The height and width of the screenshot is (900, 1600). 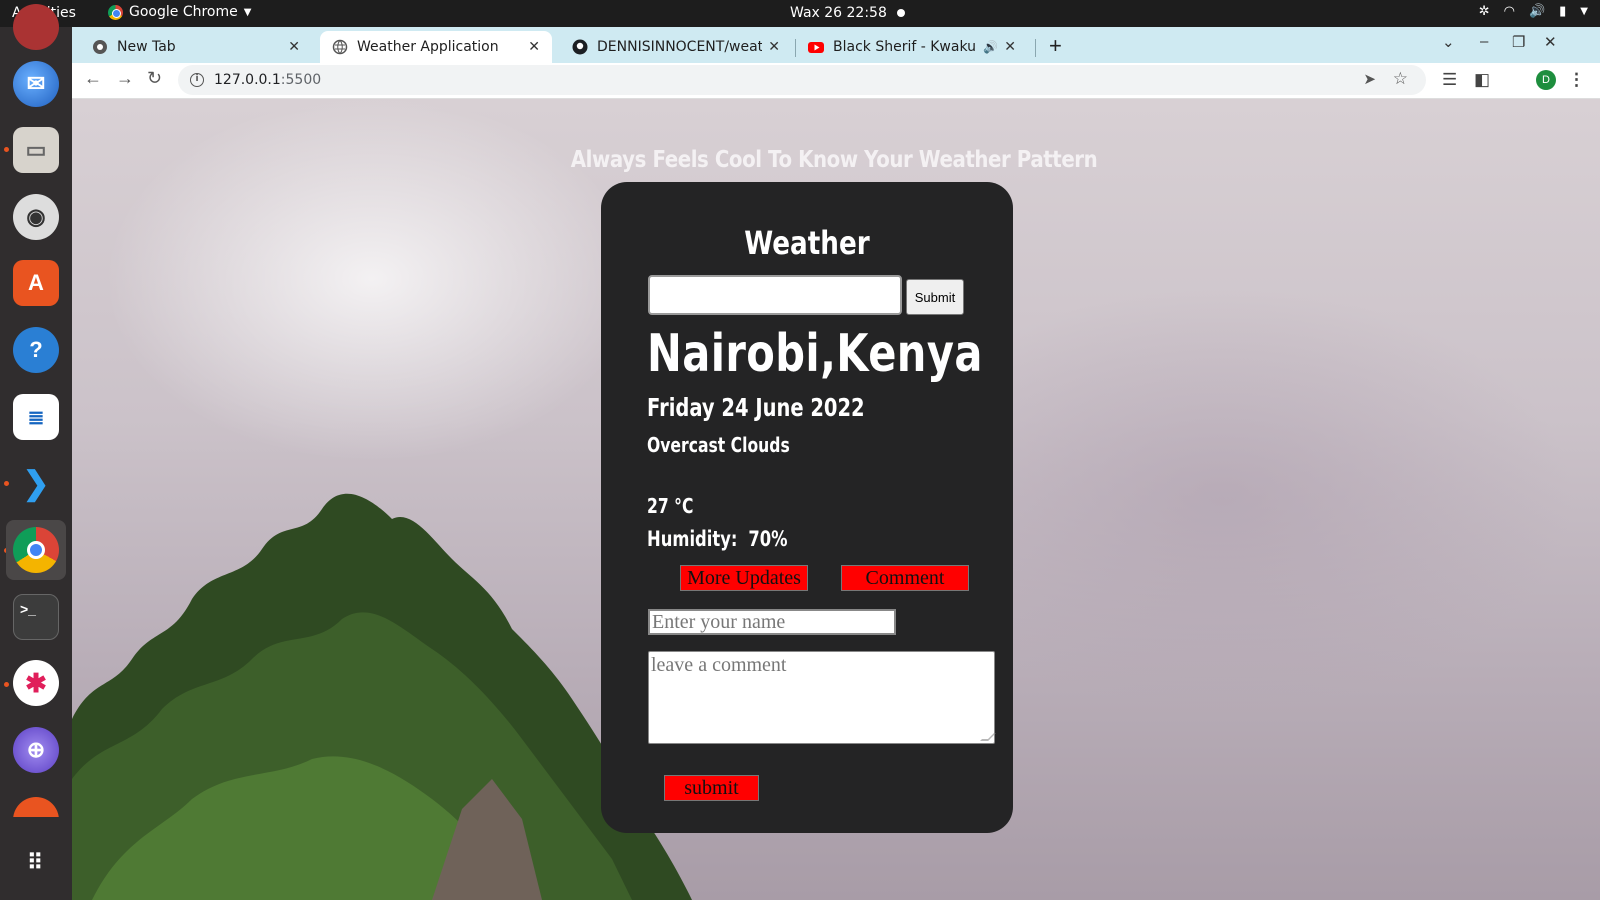 What do you see at coordinates (847, 13) in the screenshot?
I see `clock: Wax 26 22:58` at bounding box center [847, 13].